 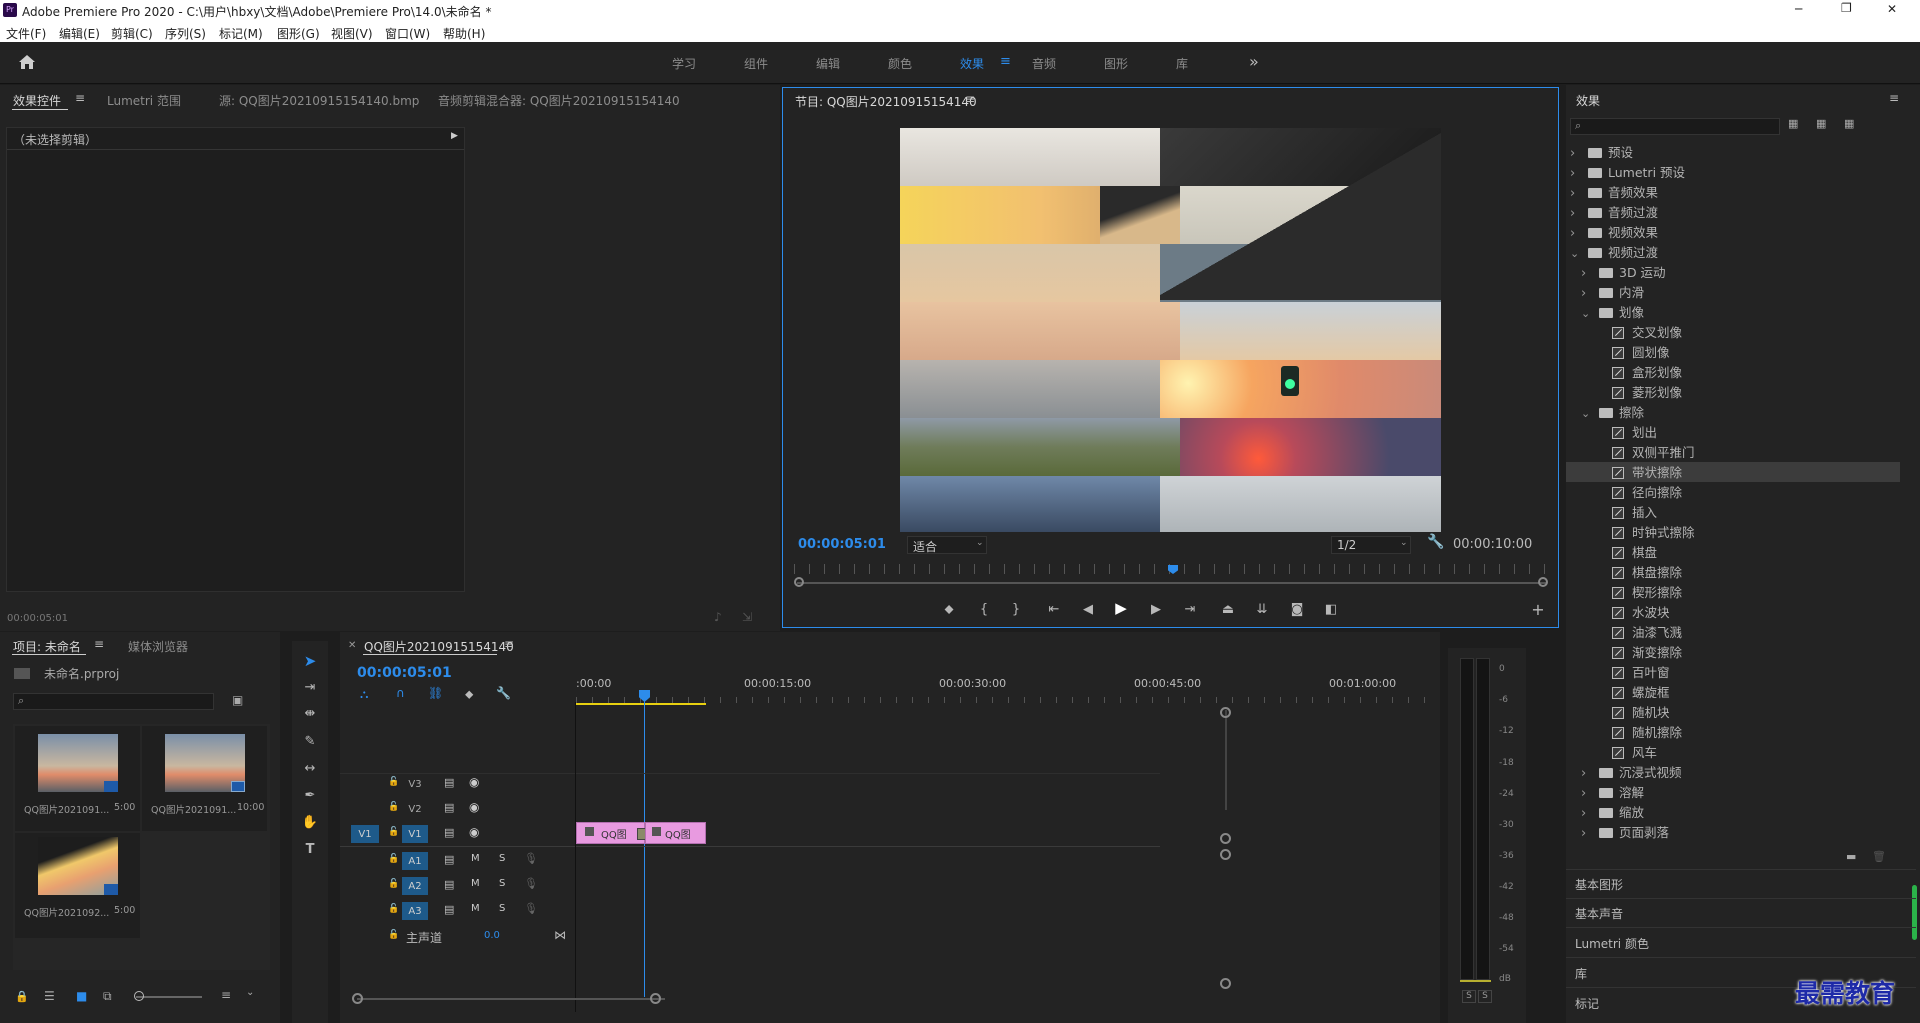 I want to click on effects-folder: › 音频过渡, so click(x=1733, y=212).